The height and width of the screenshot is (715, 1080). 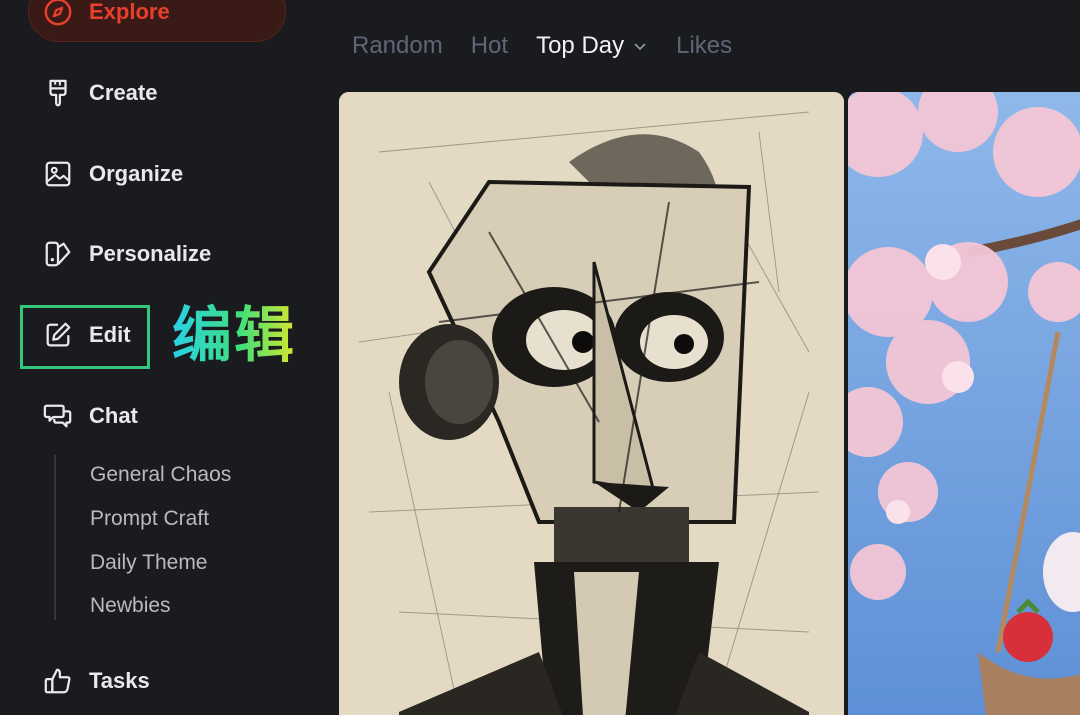 I want to click on sidebar-item-label: Create, so click(x=123, y=92).